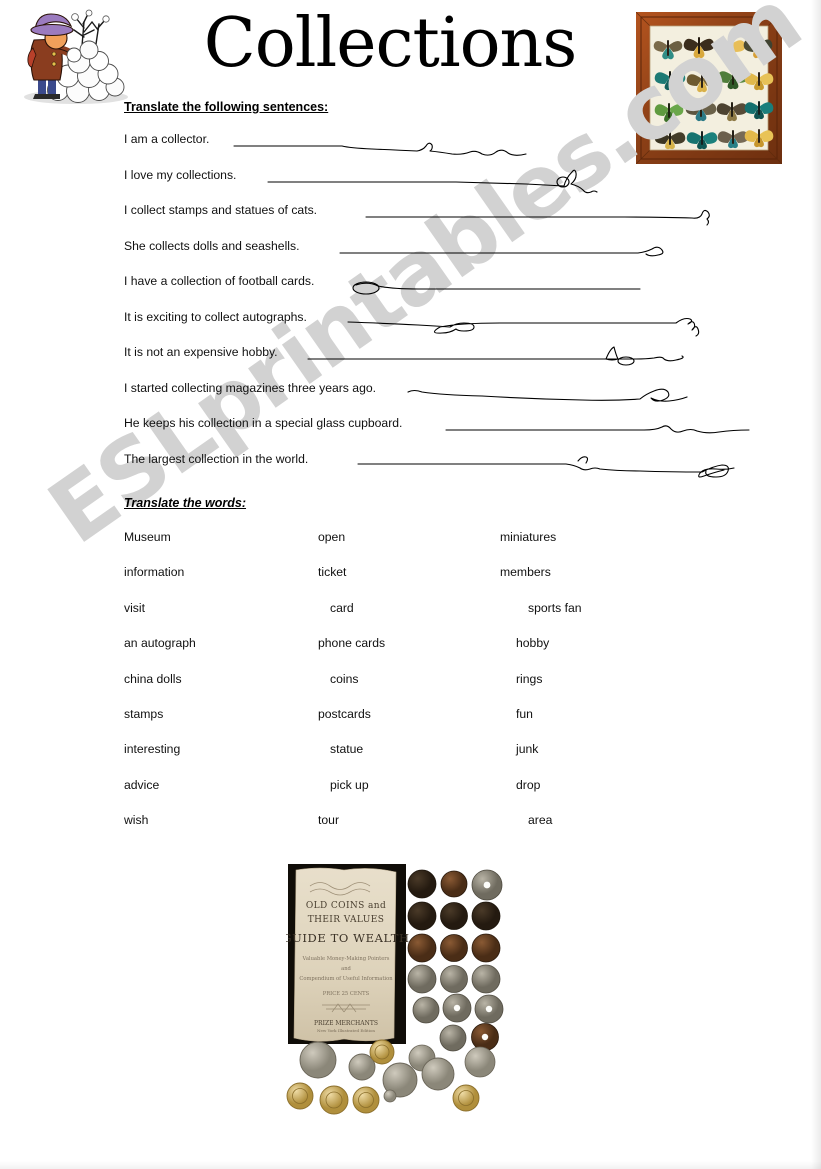 The width and height of the screenshot is (821, 1169). Describe the element at coordinates (329, 820) in the screenshot. I see `word-cell: tour` at that location.